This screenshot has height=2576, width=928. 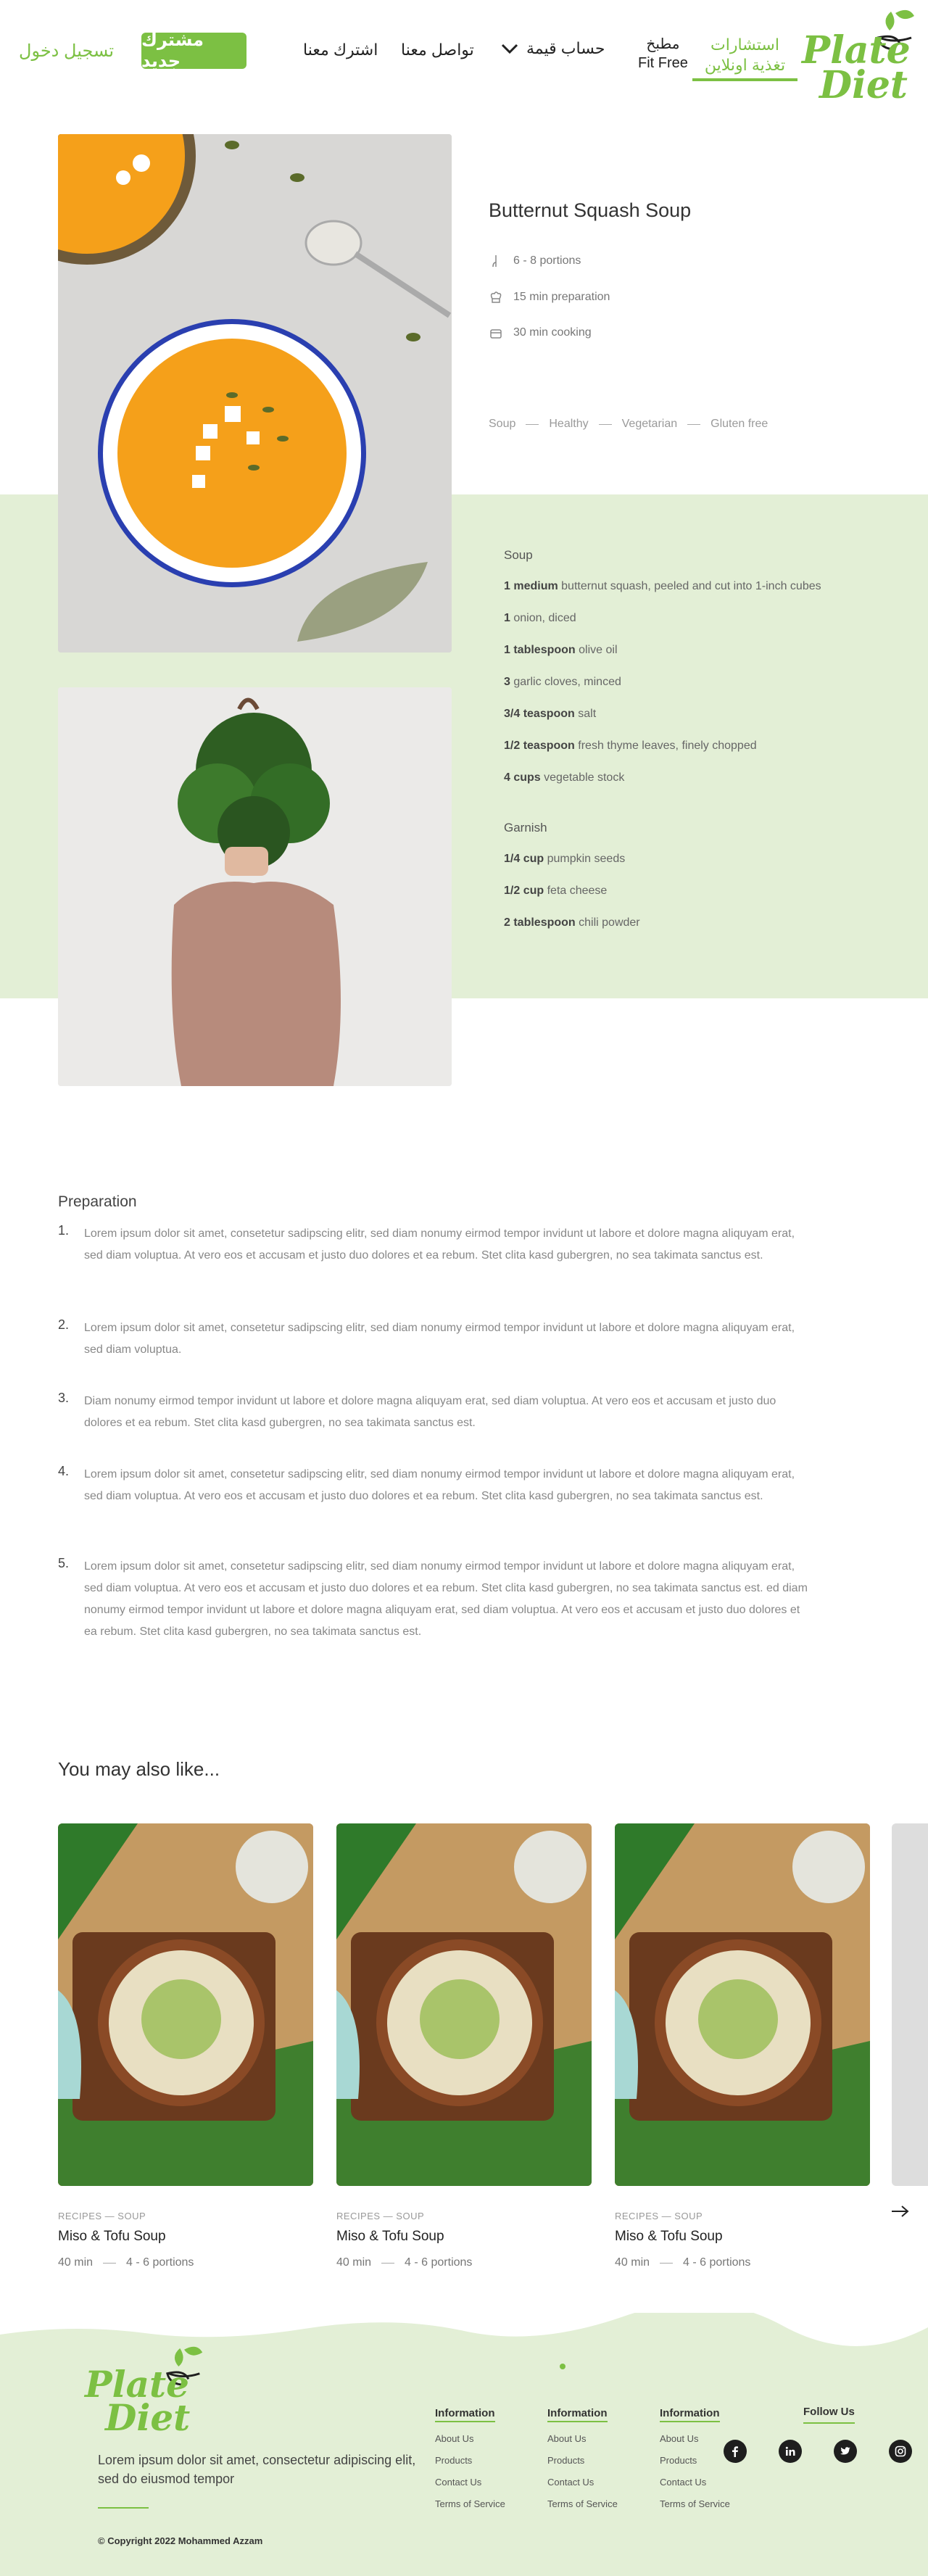 What do you see at coordinates (736, 2451) in the screenshot?
I see `facebook-icon` at bounding box center [736, 2451].